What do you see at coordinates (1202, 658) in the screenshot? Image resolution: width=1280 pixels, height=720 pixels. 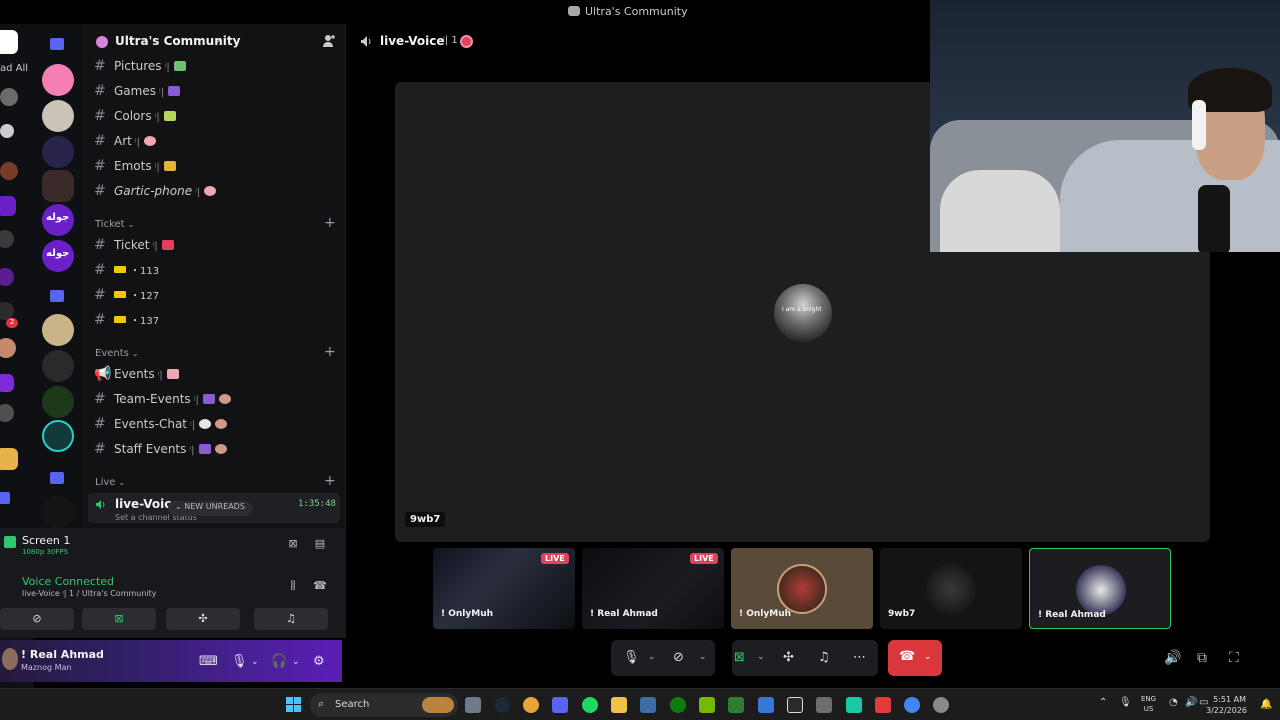 I see `popout-icon: ⧉` at bounding box center [1202, 658].